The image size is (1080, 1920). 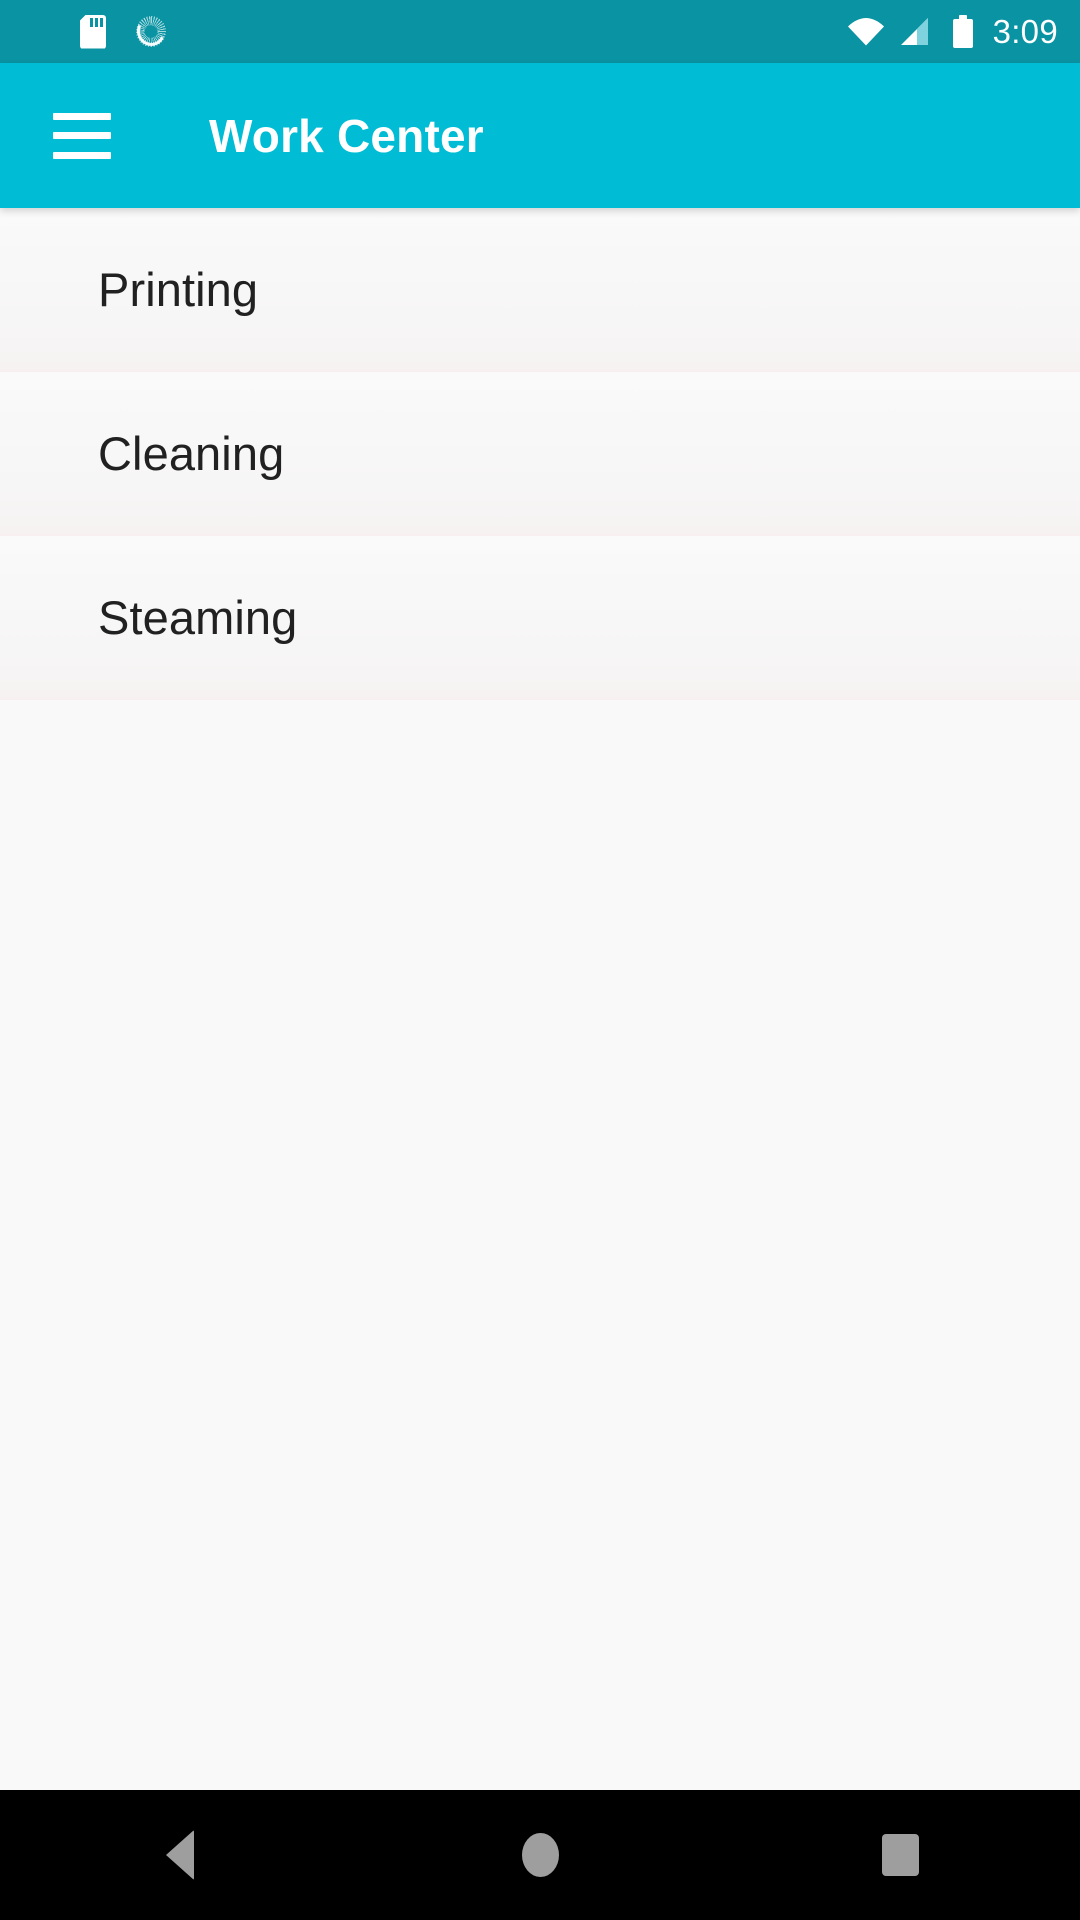 What do you see at coordinates (540, 135) in the screenshot?
I see `app-bar: Work Center` at bounding box center [540, 135].